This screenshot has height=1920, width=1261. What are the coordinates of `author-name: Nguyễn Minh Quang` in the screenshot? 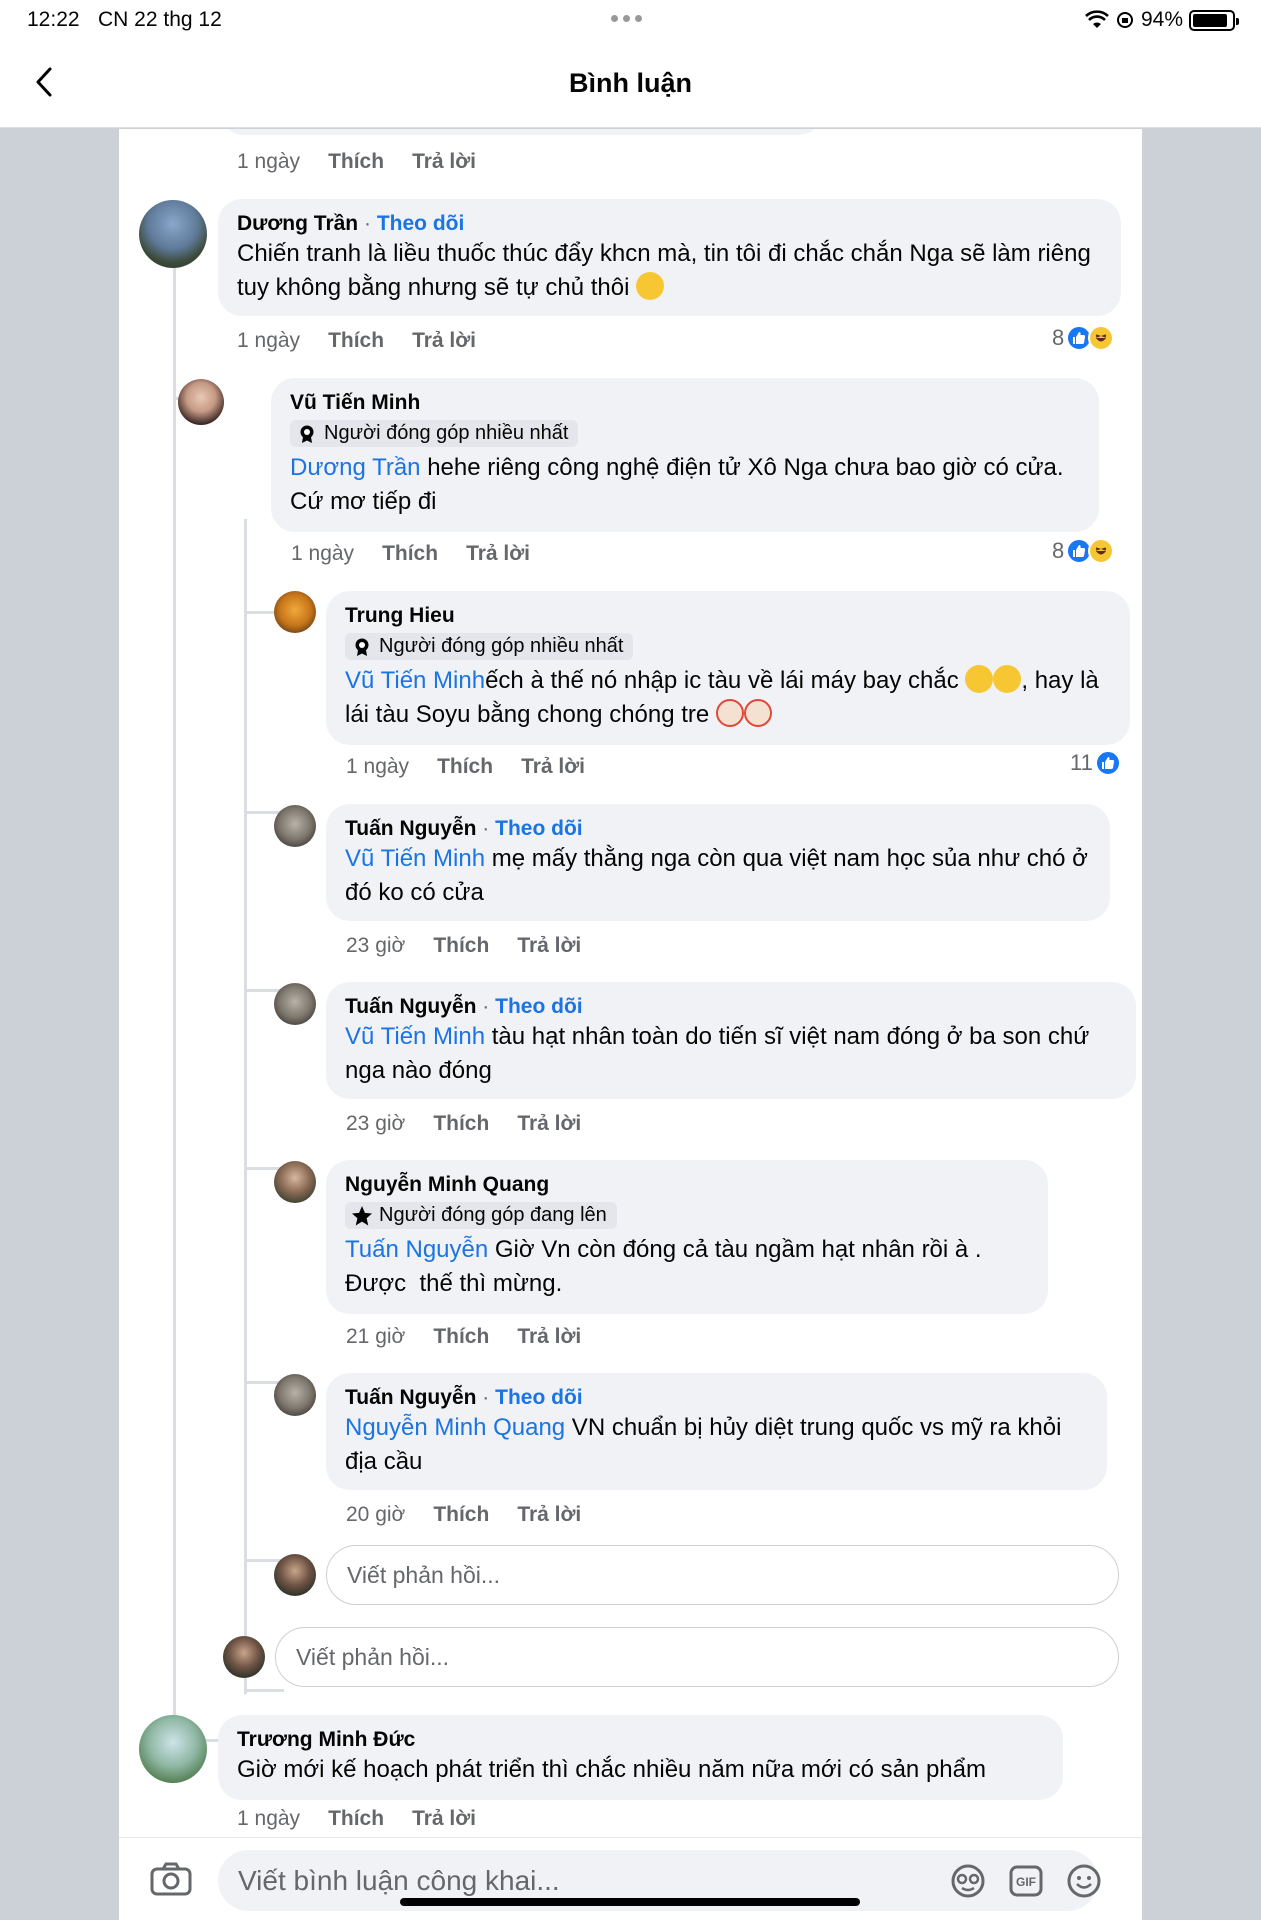 It's located at (447, 1184).